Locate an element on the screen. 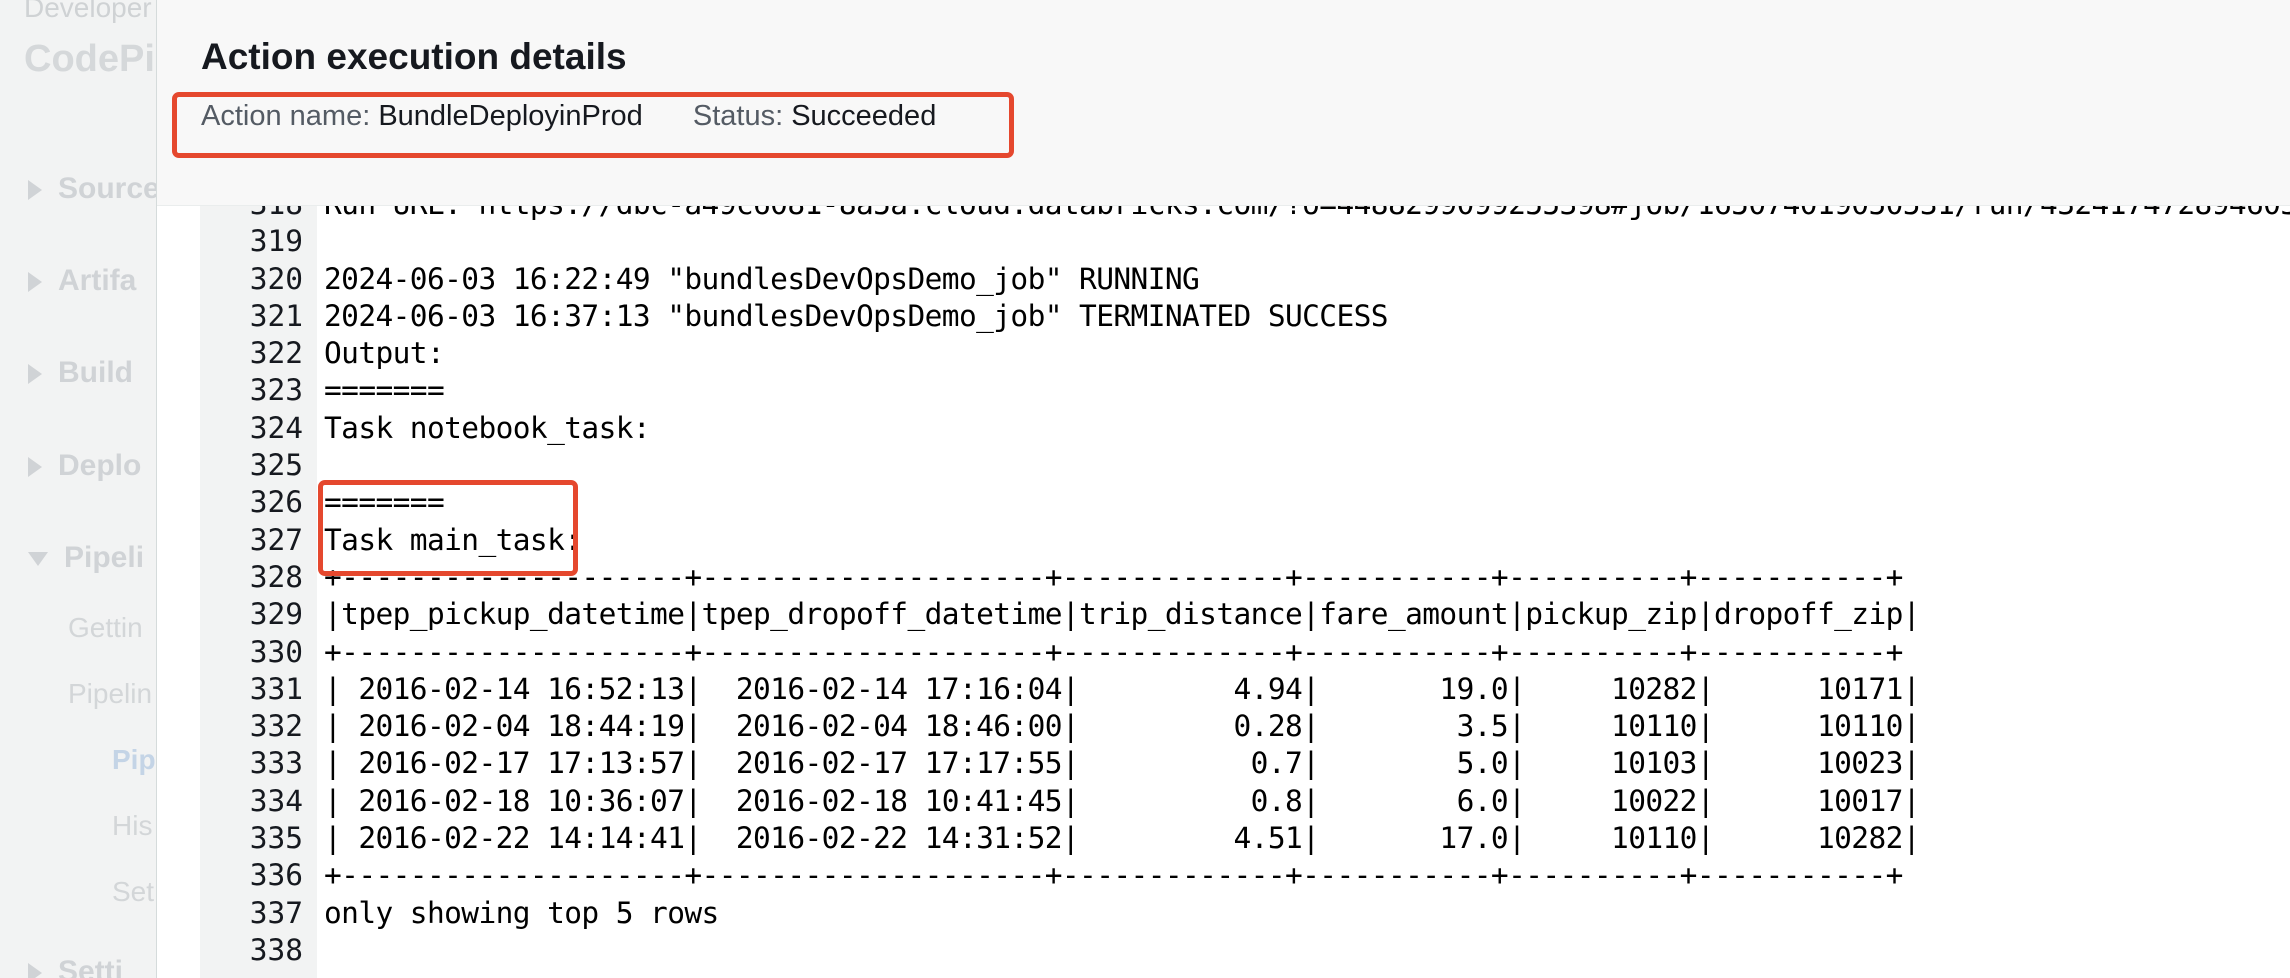  line-number: 331 is located at coordinates (276, 688).